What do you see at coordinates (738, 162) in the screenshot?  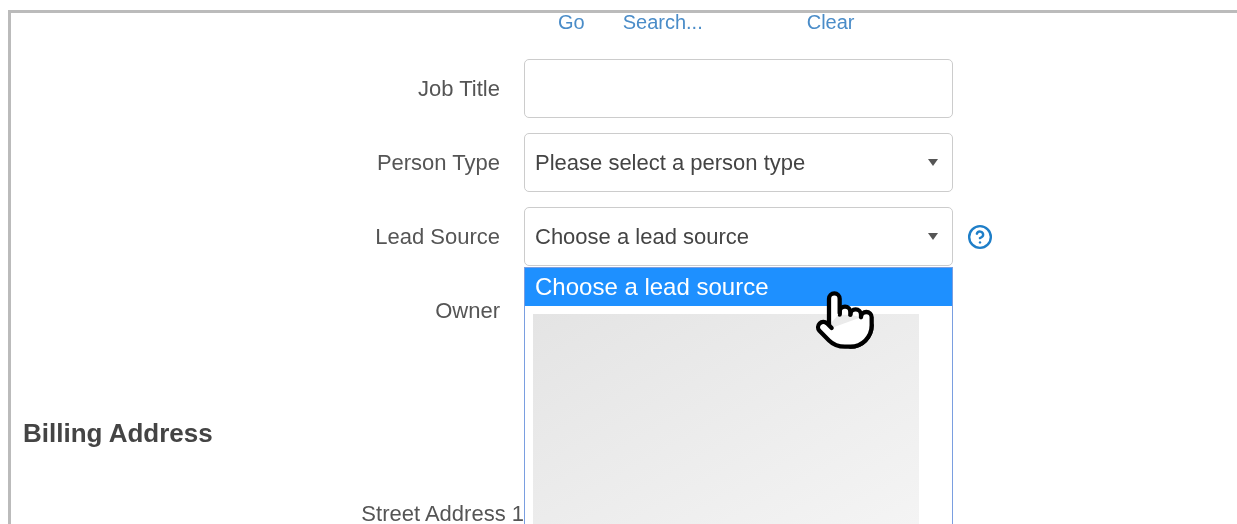 I see `select-field: Please select a person type` at bounding box center [738, 162].